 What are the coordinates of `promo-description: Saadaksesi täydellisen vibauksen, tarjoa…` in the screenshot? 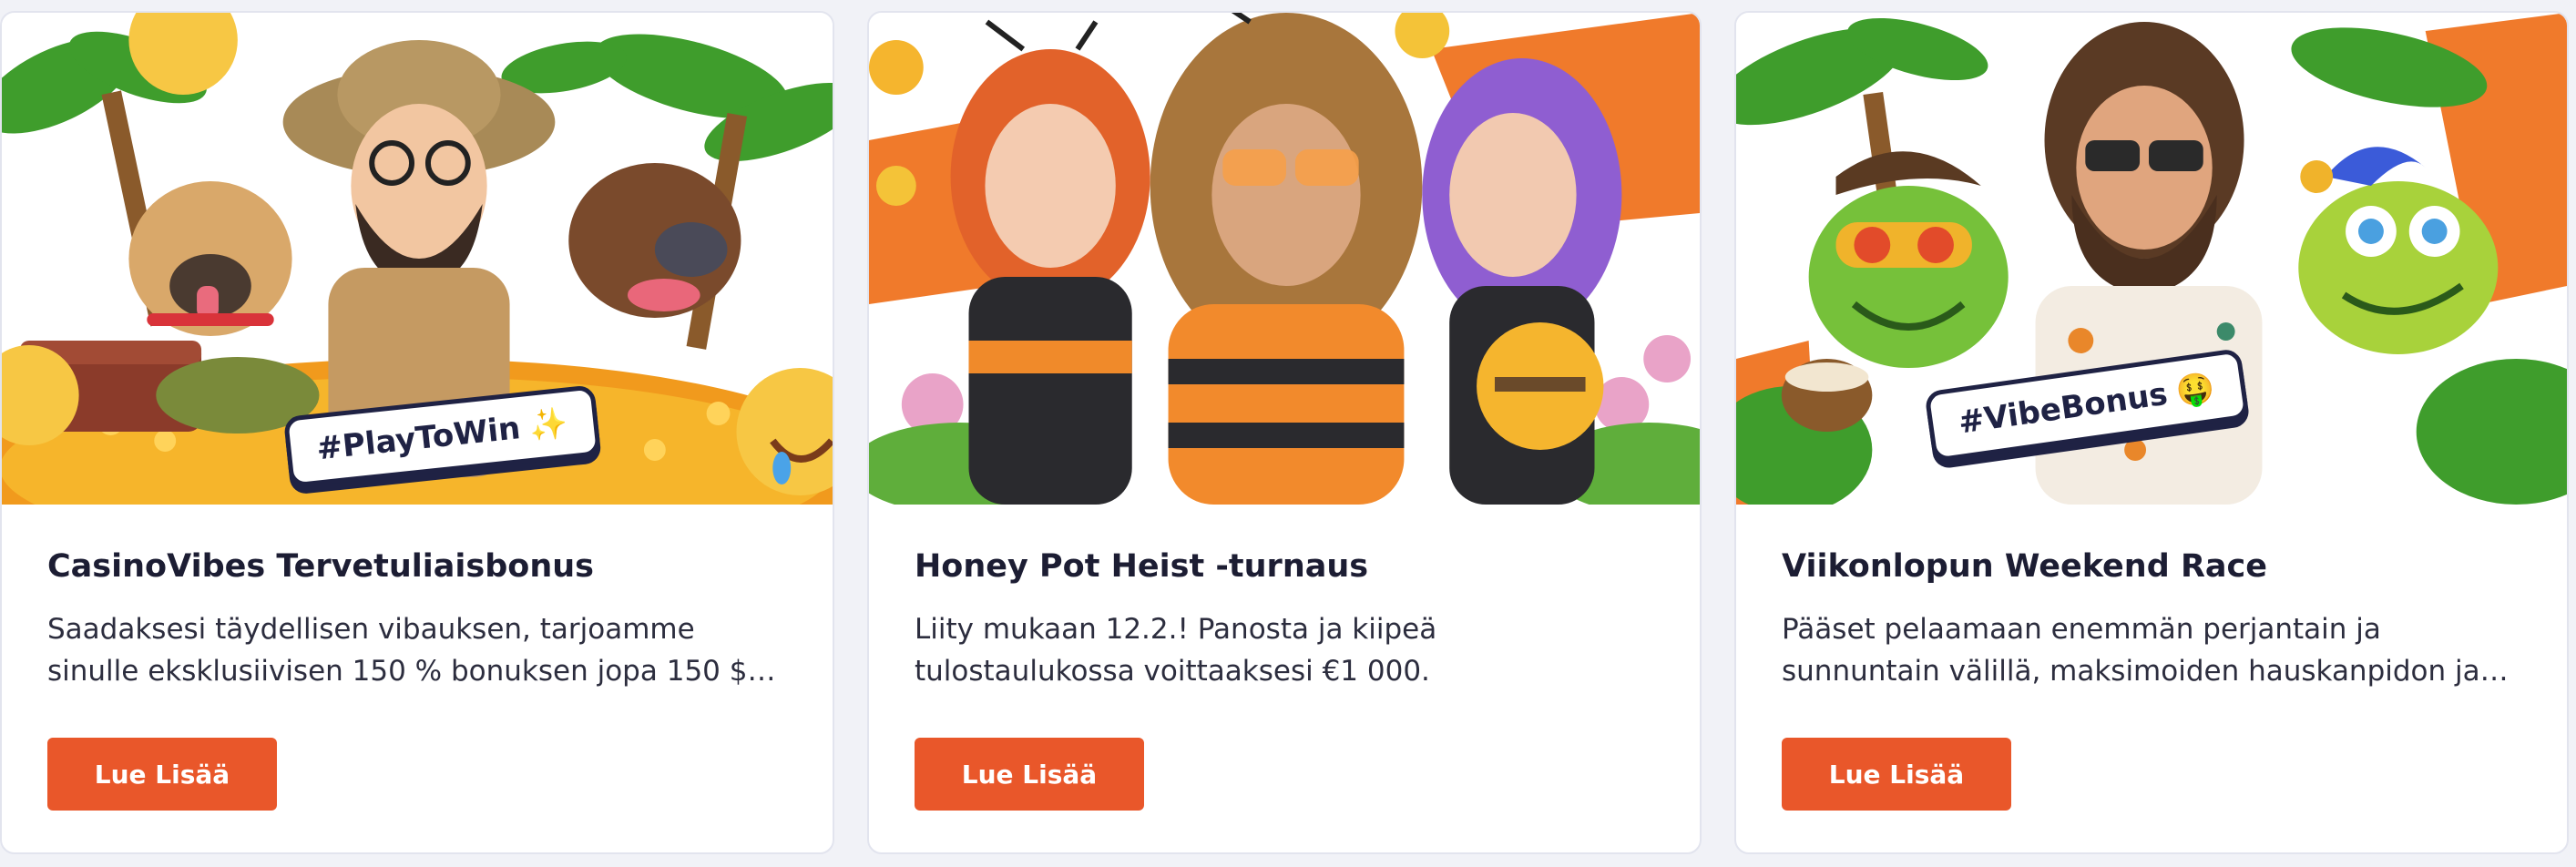 It's located at (397, 651).